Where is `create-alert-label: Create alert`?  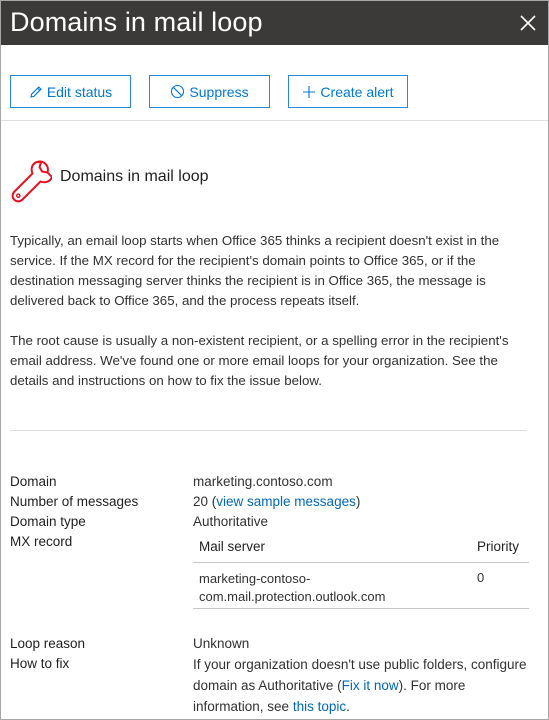 create-alert-label: Create alert is located at coordinates (357, 91).